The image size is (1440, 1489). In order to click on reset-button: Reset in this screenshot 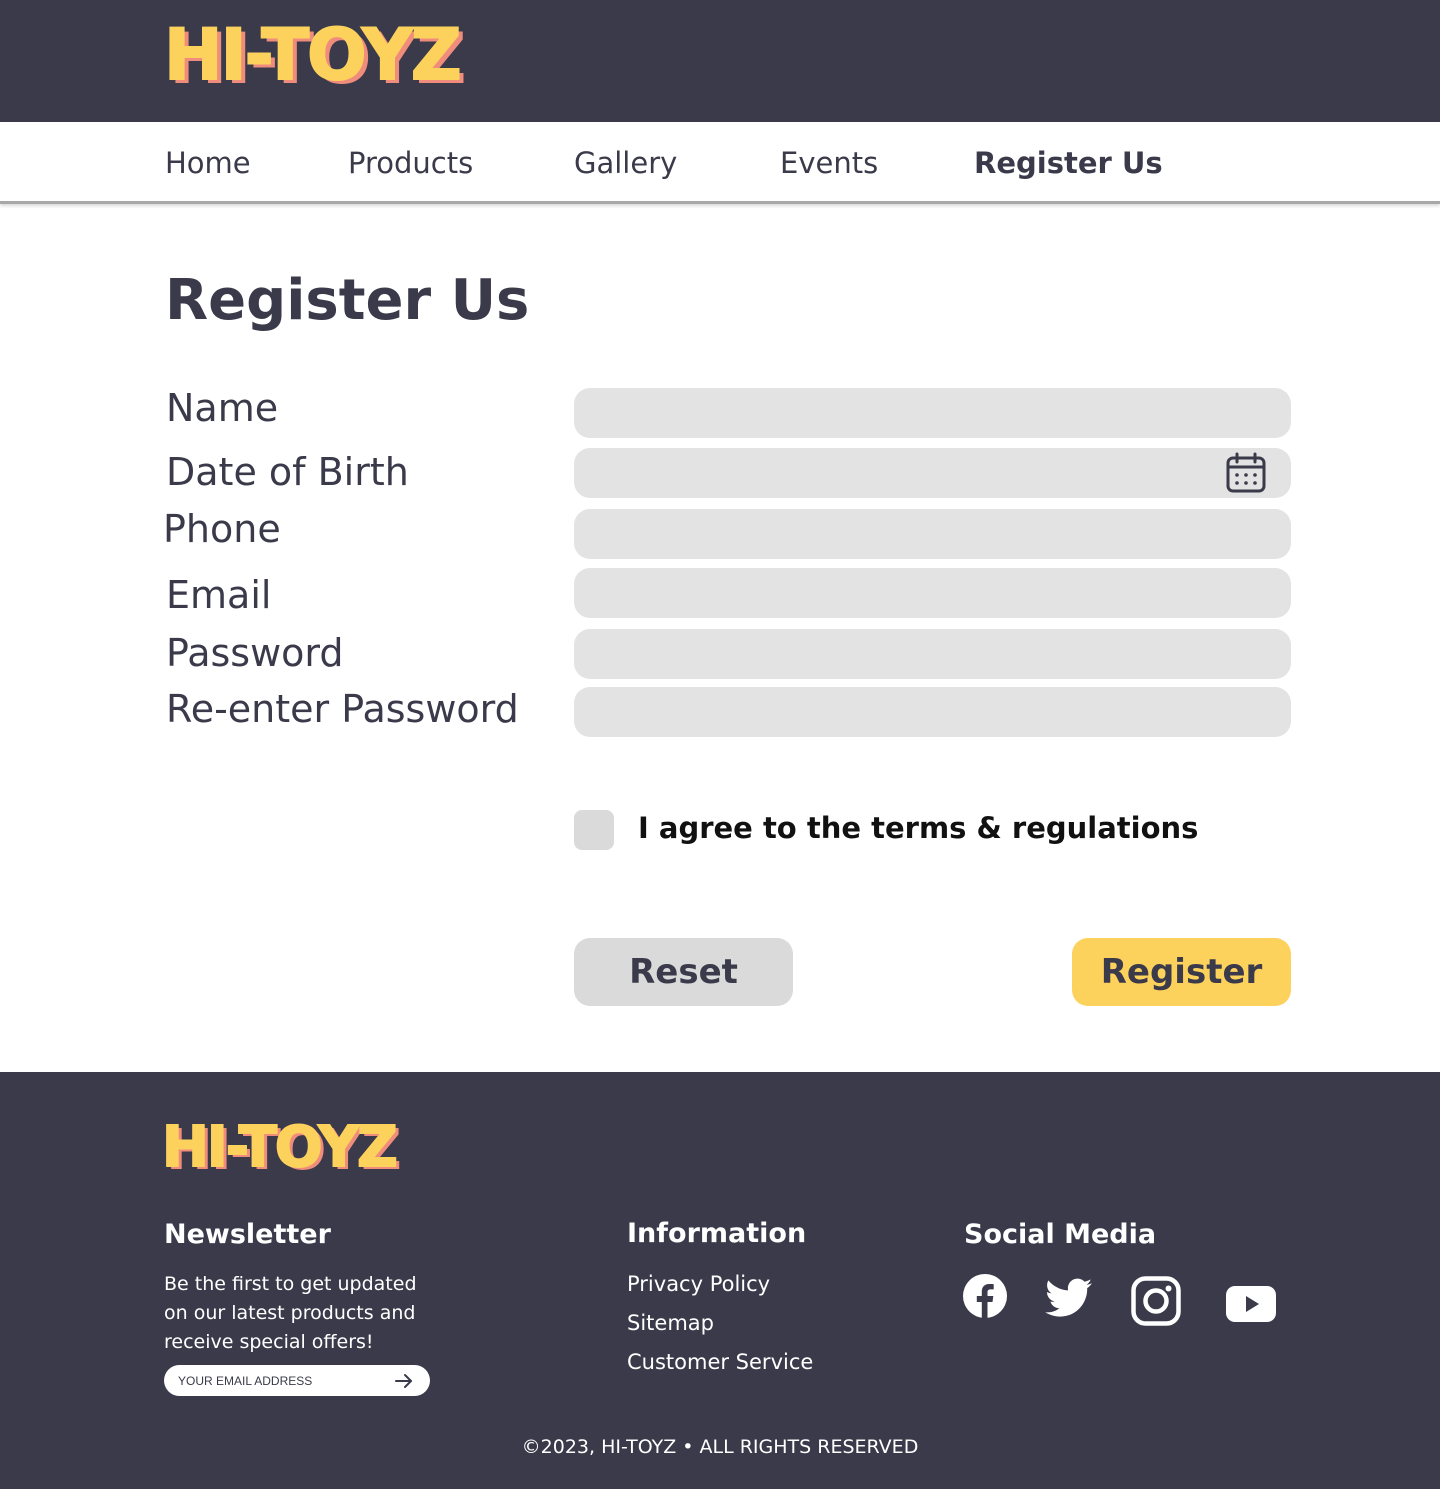, I will do `click(683, 972)`.